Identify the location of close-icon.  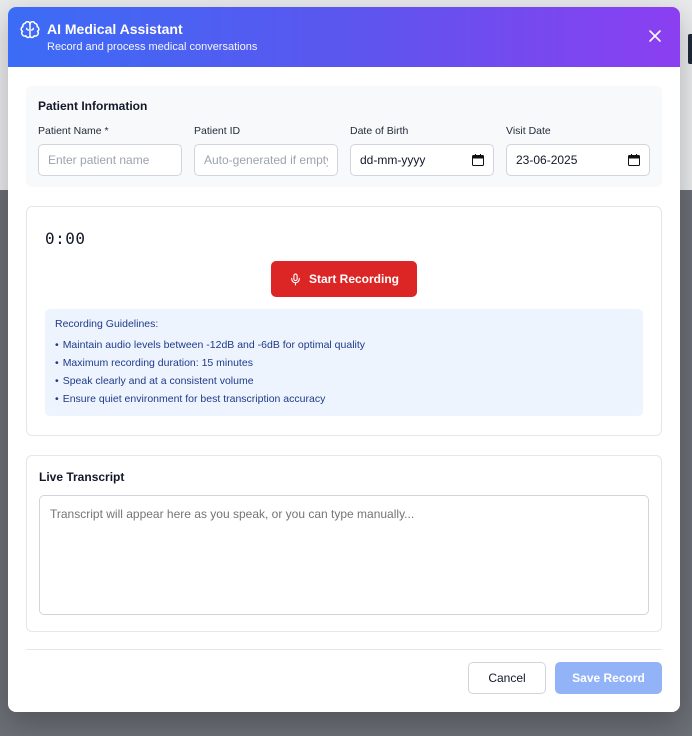
(655, 36).